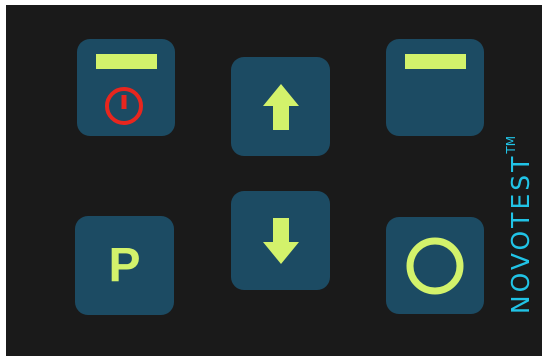  I want to click on power-button, so click(126, 87).